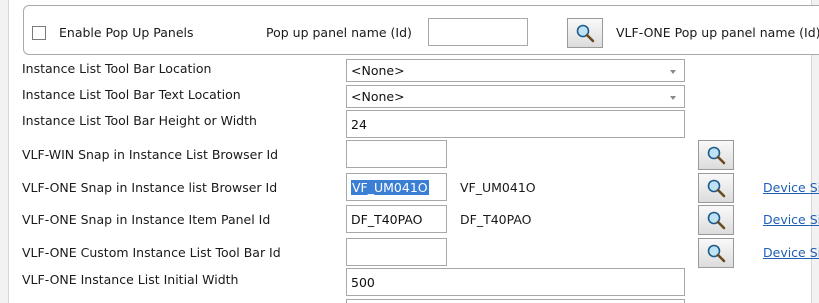 The image size is (819, 303). Describe the element at coordinates (139, 120) in the screenshot. I see `toolbar-height-label: Instance List Tool Bar Height or Width` at that location.